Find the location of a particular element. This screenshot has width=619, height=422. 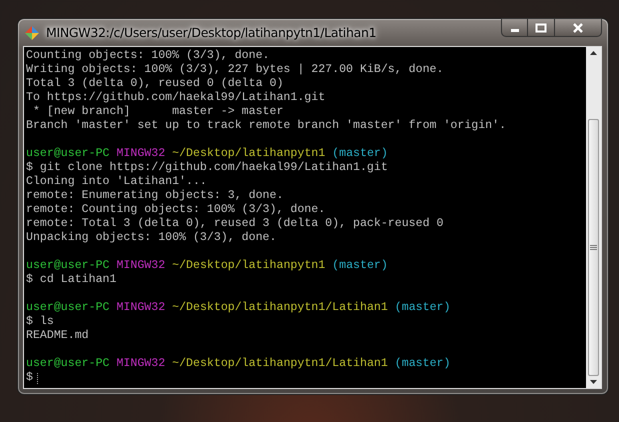

output-line: Branch 'master' set up to track remote branch 'master' from 'origin'. is located at coordinates (267, 126).